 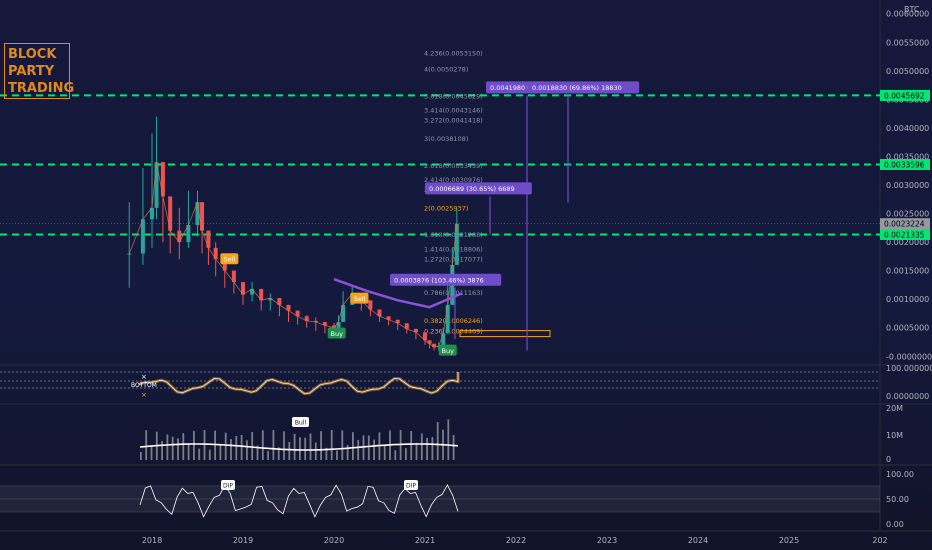 I want to click on logo-line-2: PARTY, so click(x=31, y=71).